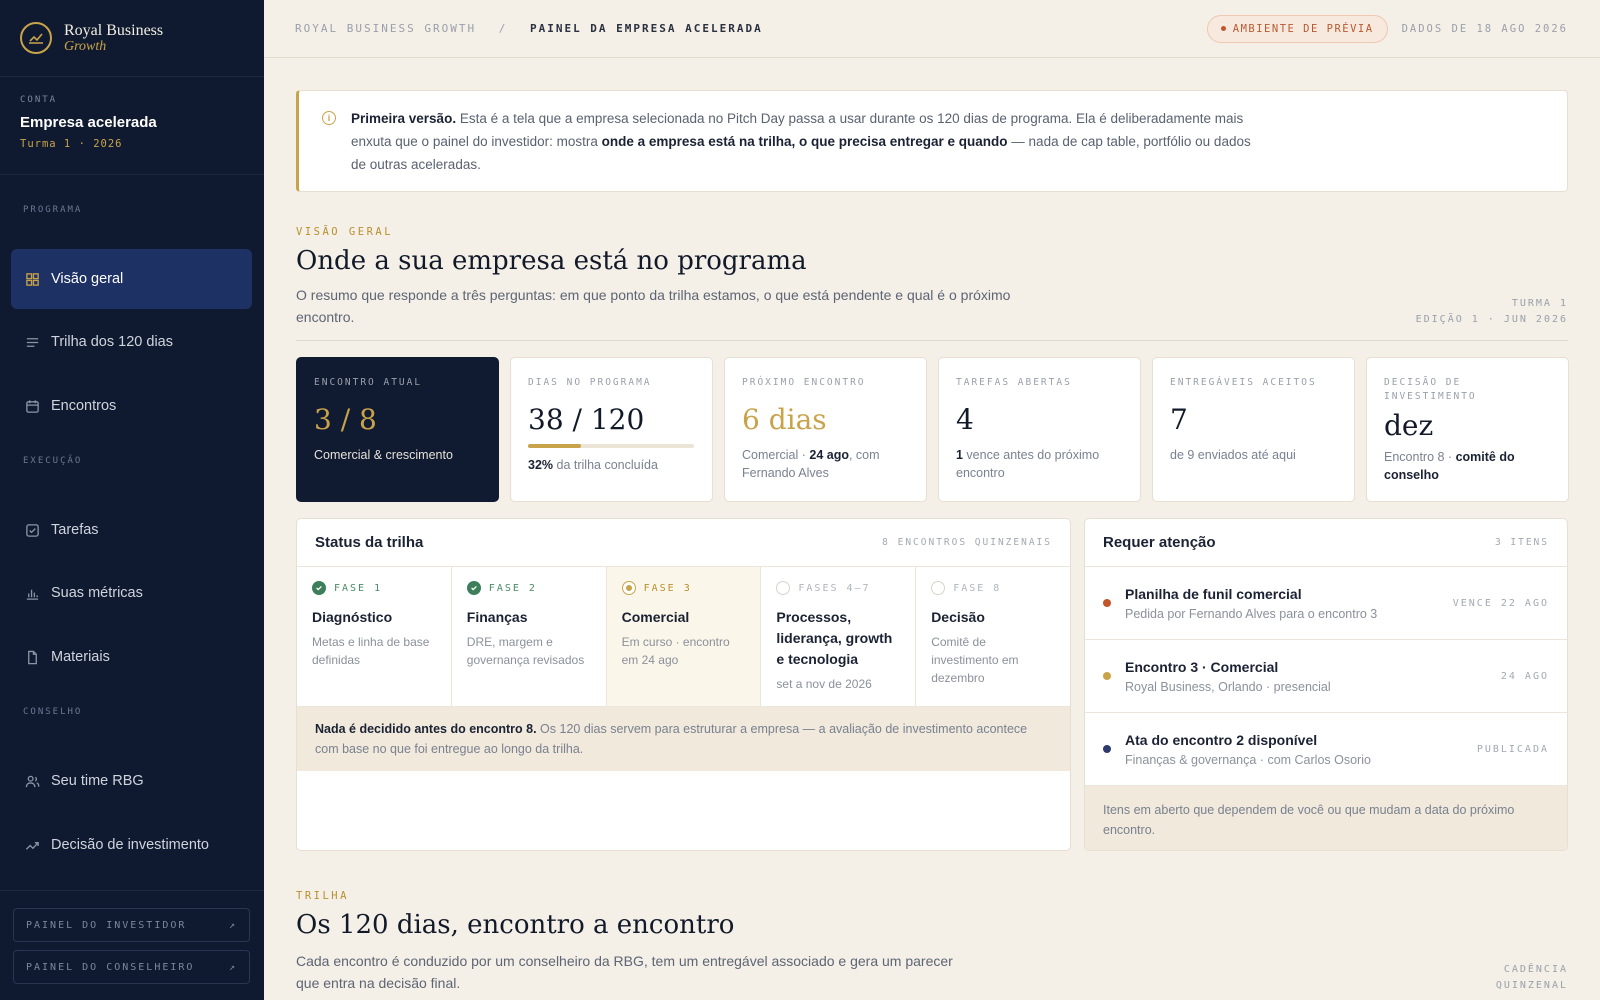 The image size is (1600, 1000). I want to click on sidebar-item-label: Decisão de investimento, so click(130, 845).